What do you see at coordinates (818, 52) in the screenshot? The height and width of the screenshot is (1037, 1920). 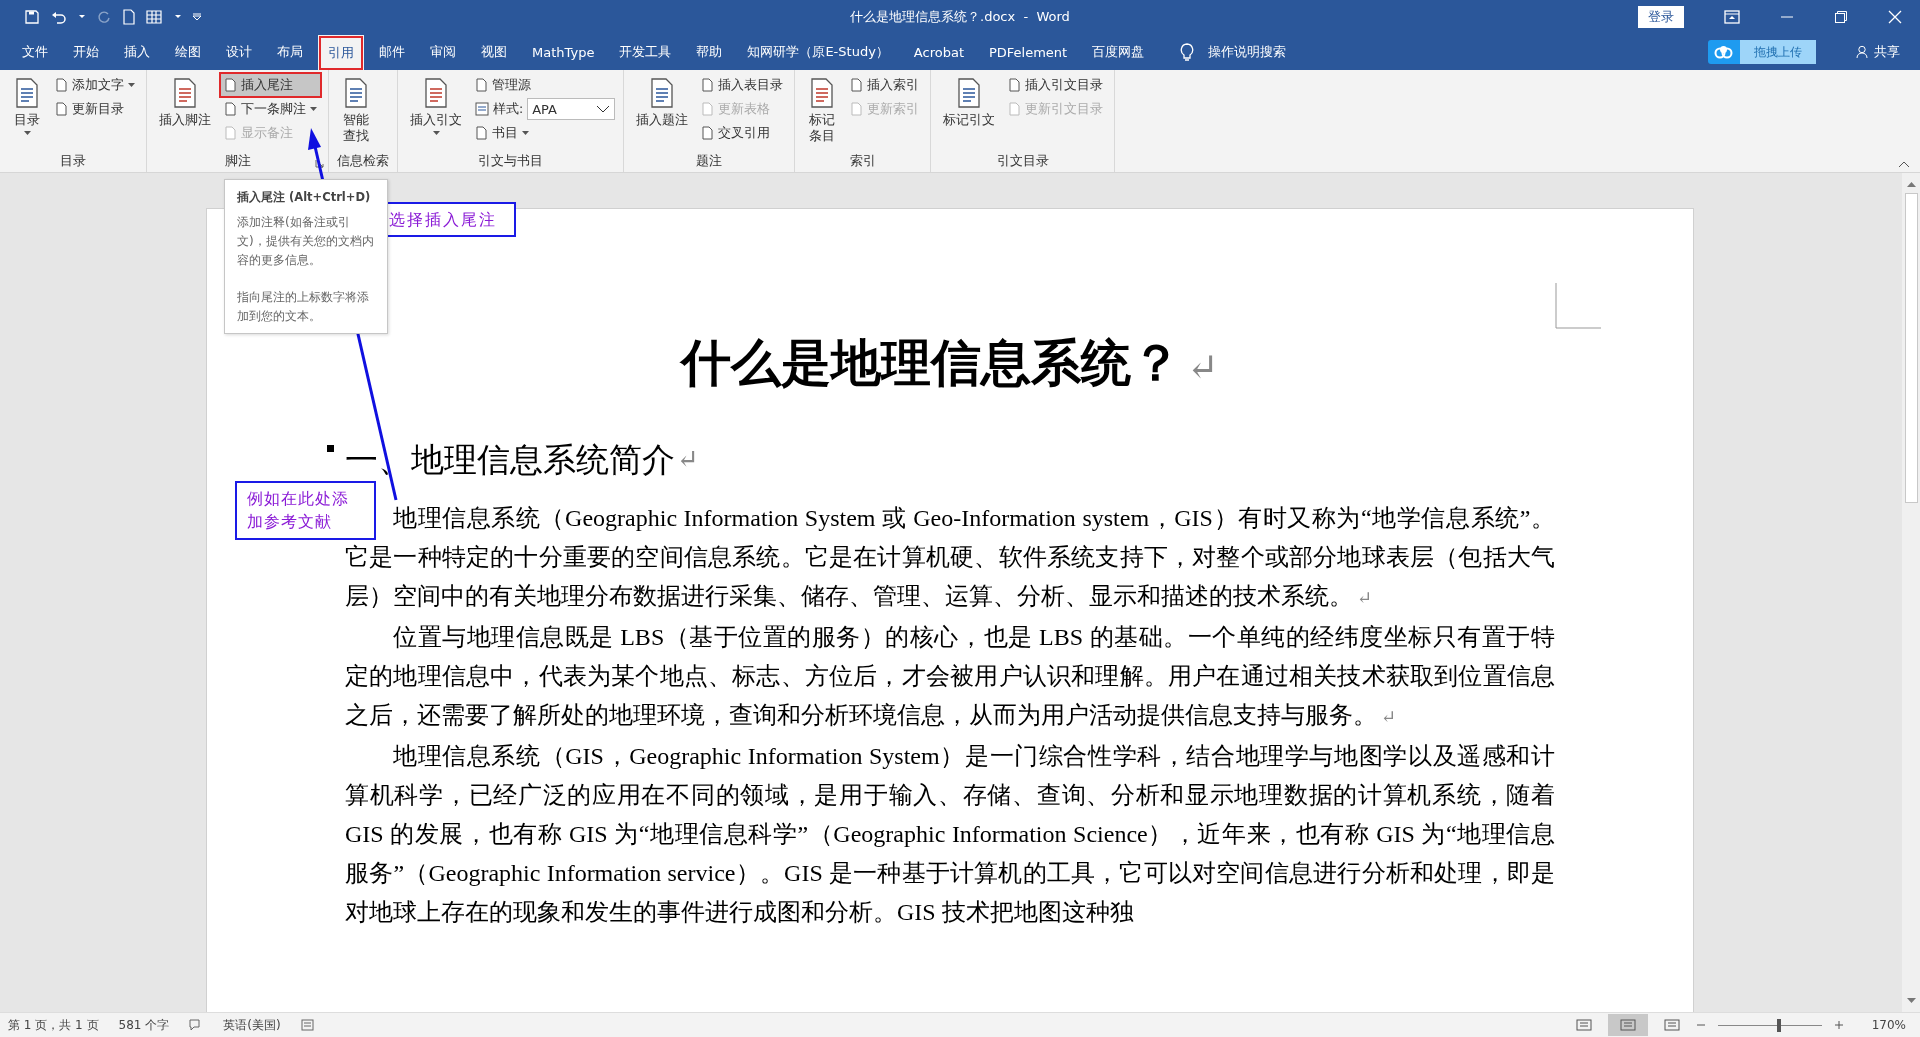 I see `ribbon-tab: 知网研学（原E-Study）` at bounding box center [818, 52].